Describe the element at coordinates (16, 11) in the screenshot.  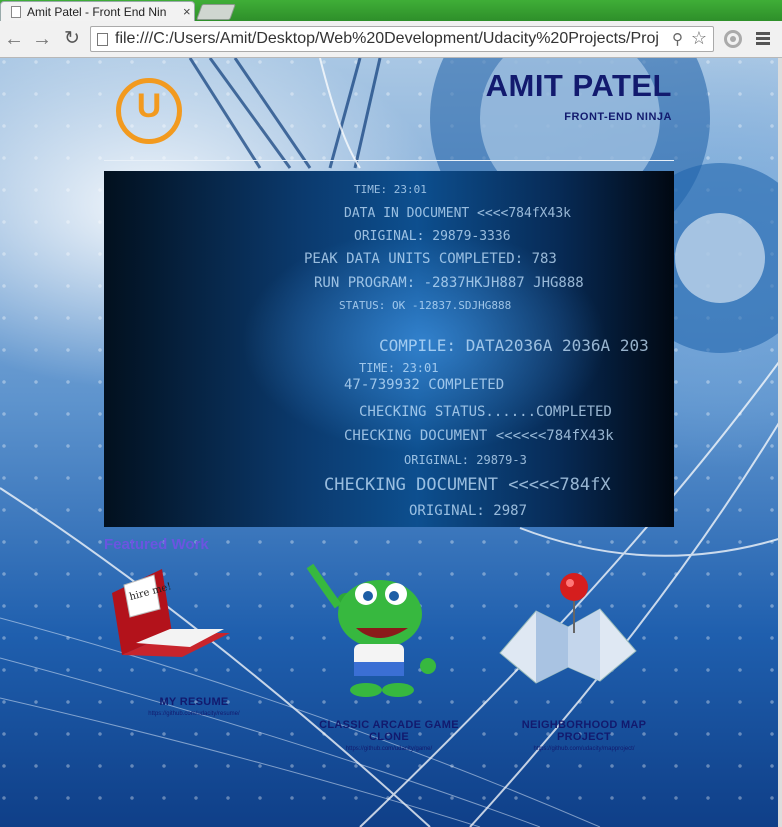
I see `page-icon` at that location.